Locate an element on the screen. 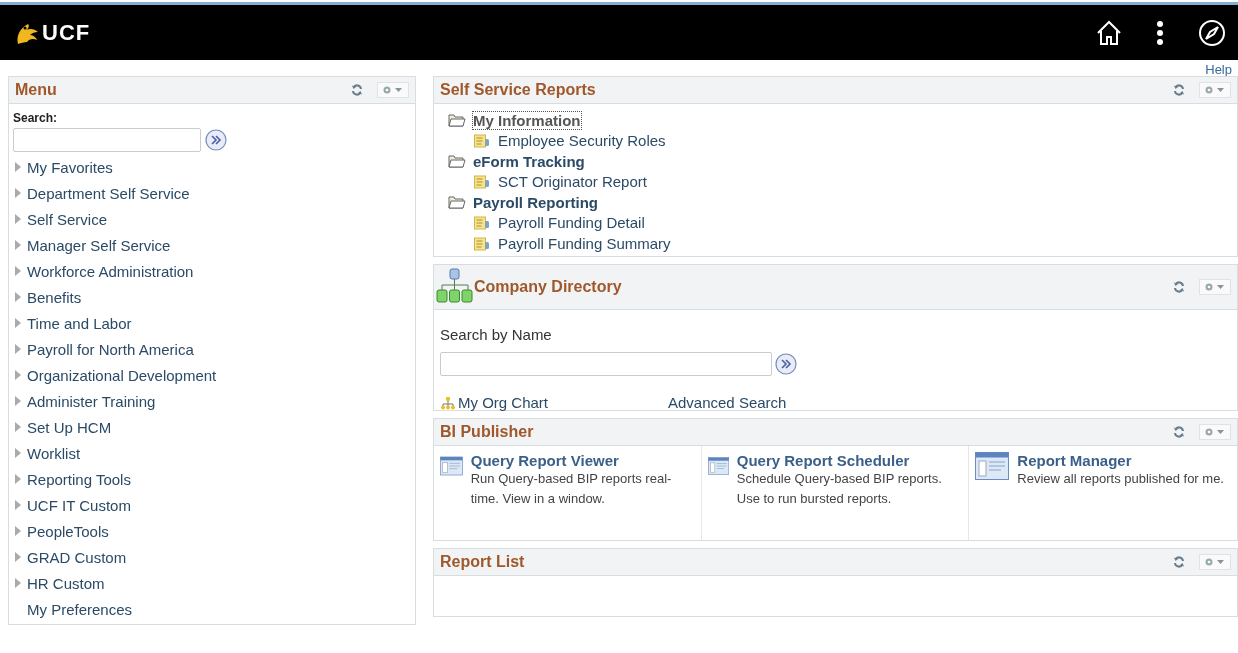 This screenshot has width=1238, height=653. menu-item: Reporting Tools is located at coordinates (79, 479).